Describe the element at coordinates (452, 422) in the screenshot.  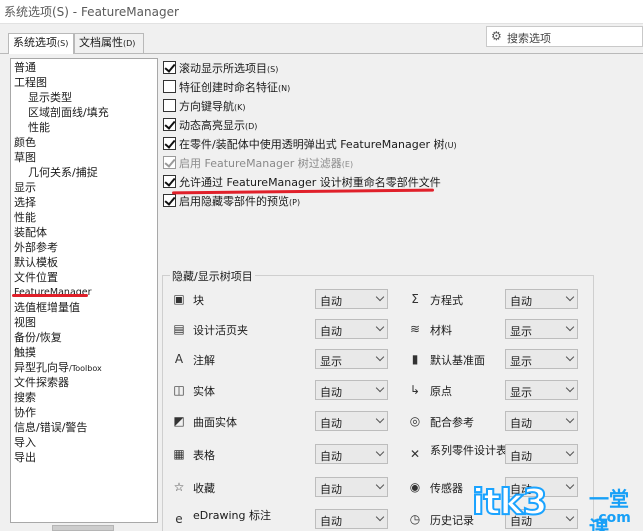
I see `tree-item-visibility-label: 配合参考` at that location.